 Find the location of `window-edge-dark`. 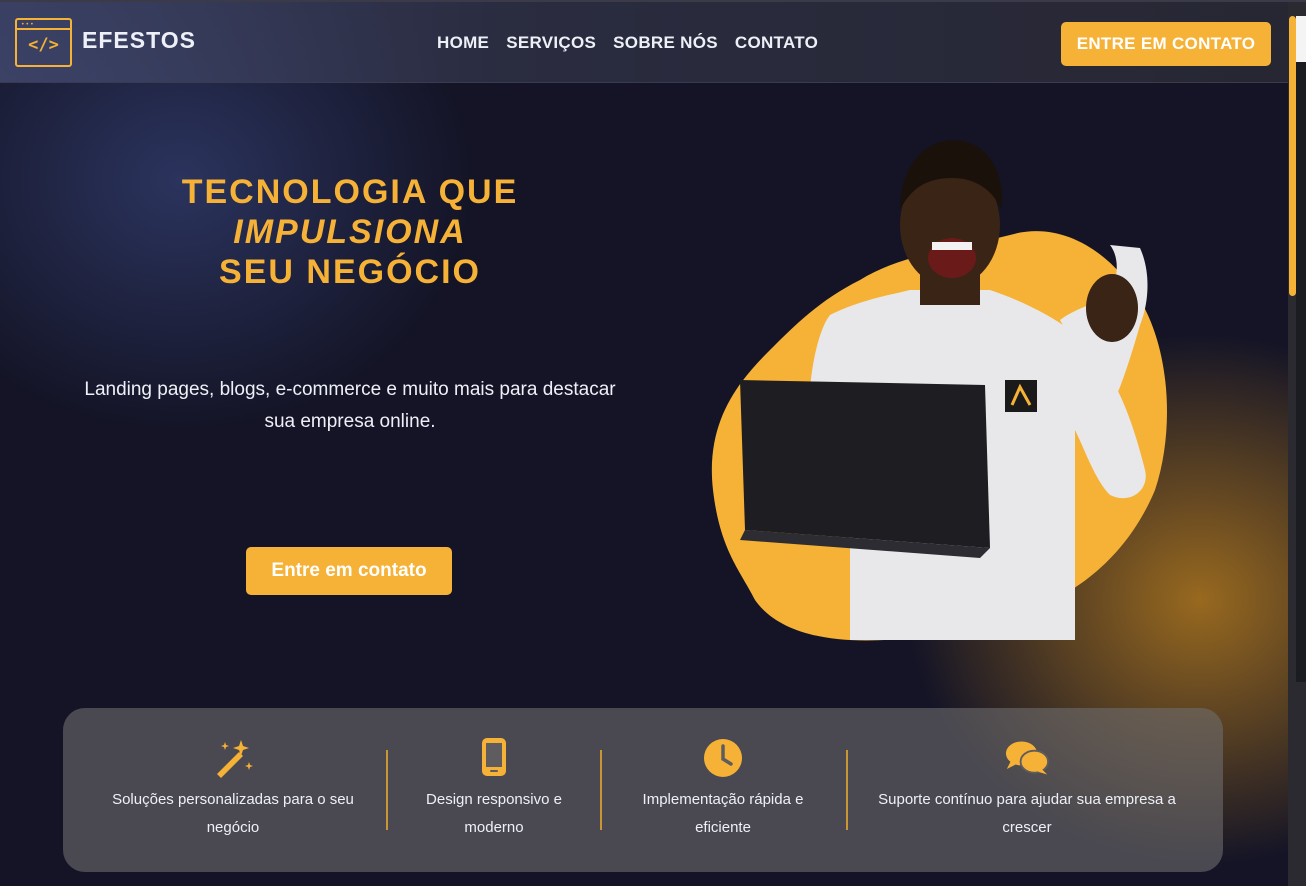

window-edge-dark is located at coordinates (1301, 372).